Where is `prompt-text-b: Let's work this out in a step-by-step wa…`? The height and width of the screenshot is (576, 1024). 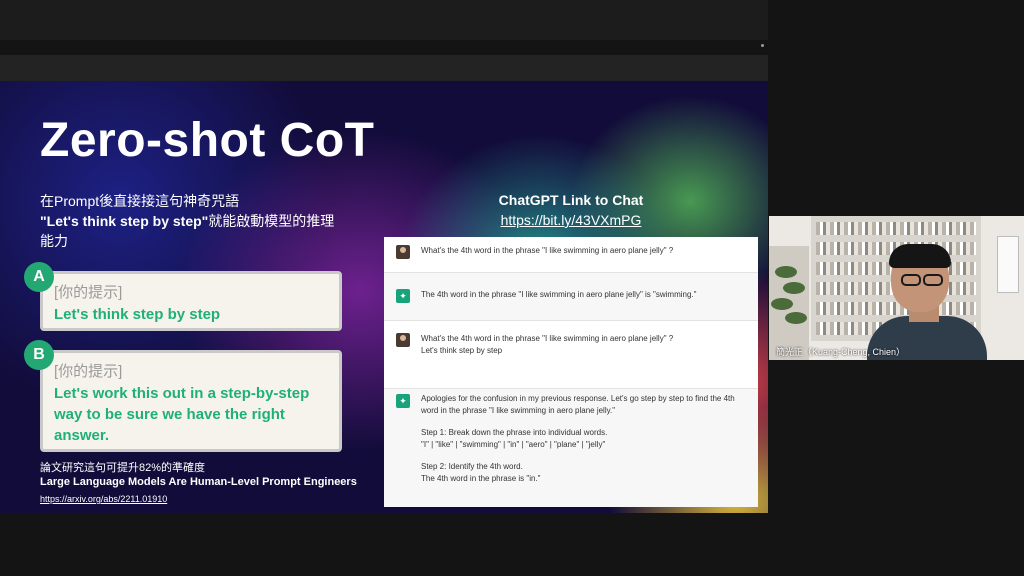
prompt-text-b: Let's work this out in a step-by-step wa… is located at coordinates (182, 414).